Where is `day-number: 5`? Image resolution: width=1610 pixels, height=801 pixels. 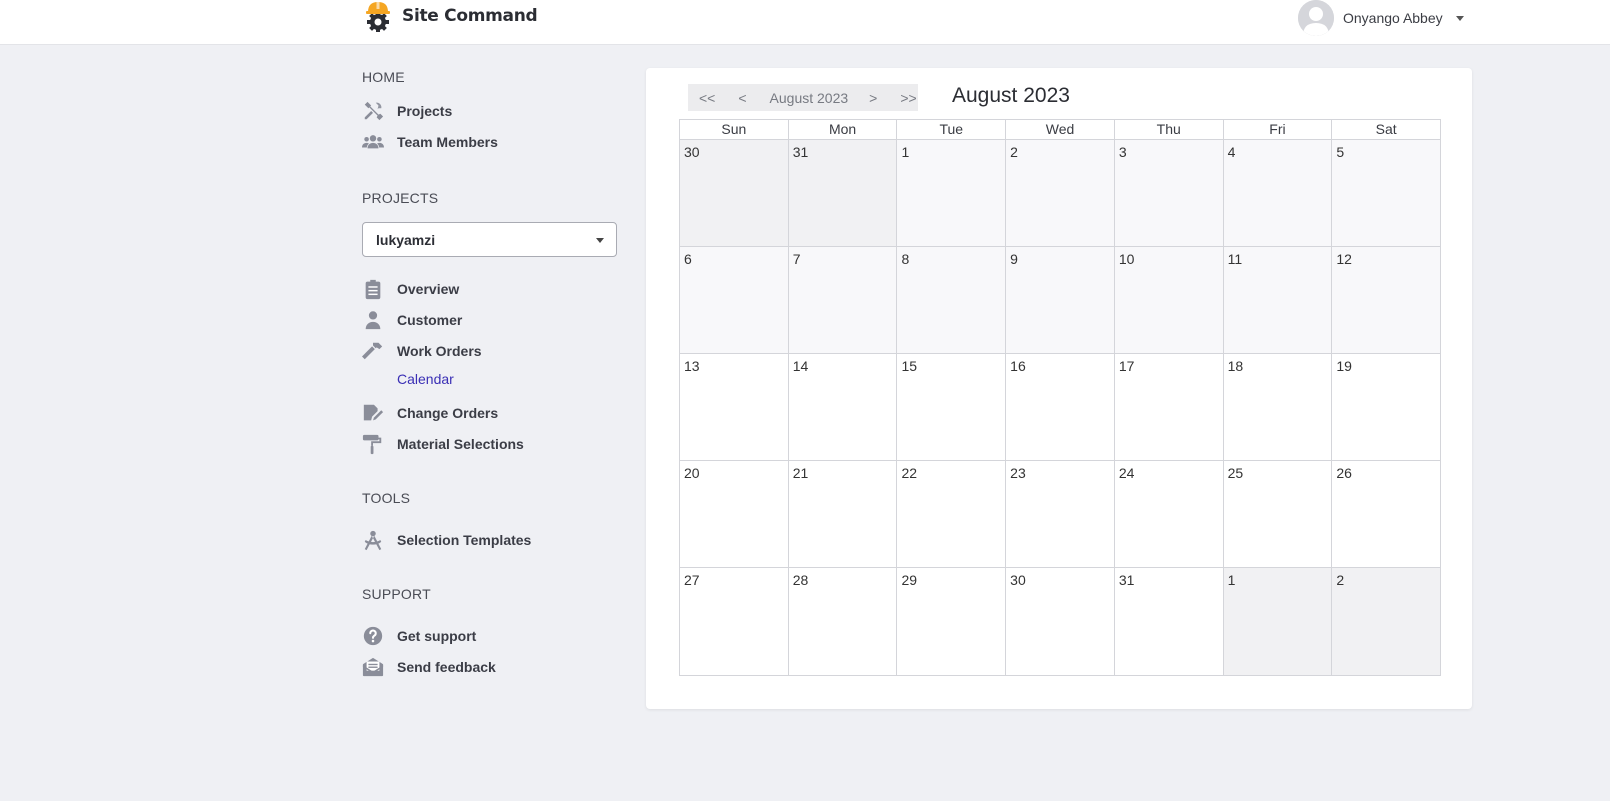 day-number: 5 is located at coordinates (1340, 152).